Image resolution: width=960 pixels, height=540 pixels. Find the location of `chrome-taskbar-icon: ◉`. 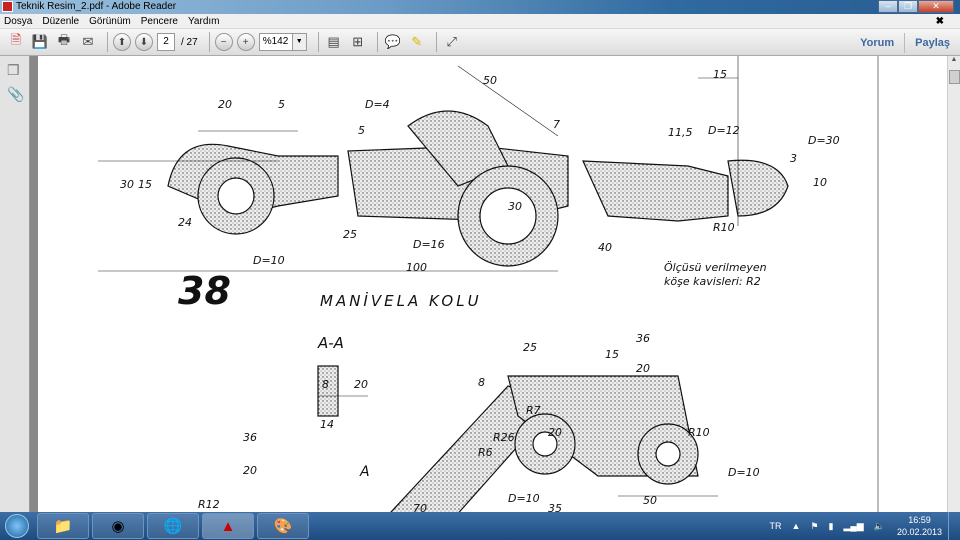

chrome-taskbar-icon: ◉ is located at coordinates (118, 526).